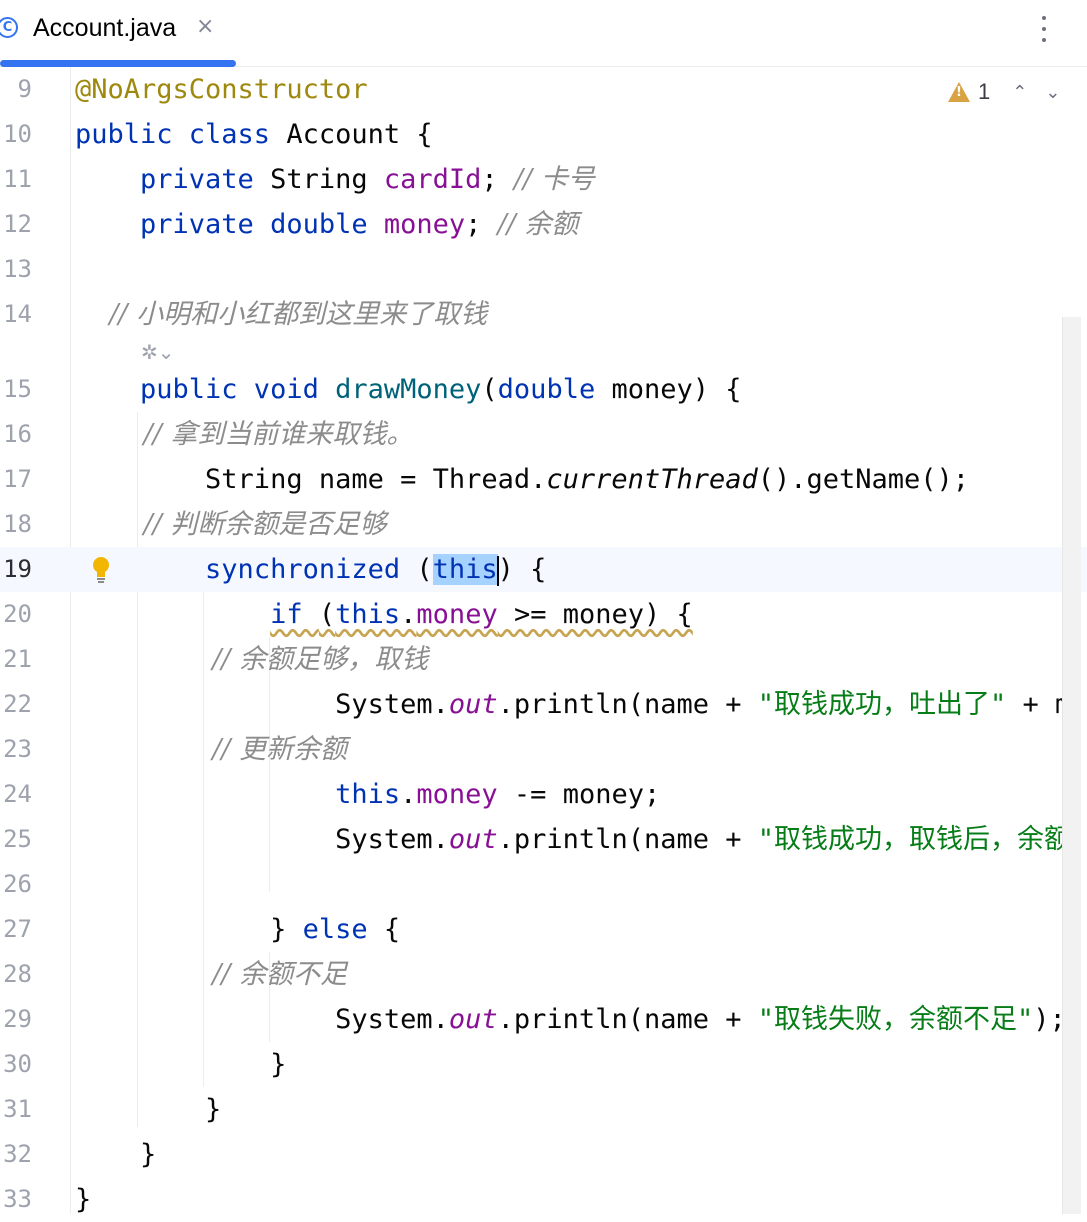  I want to click on static-method: currentThread, so click(652, 479).